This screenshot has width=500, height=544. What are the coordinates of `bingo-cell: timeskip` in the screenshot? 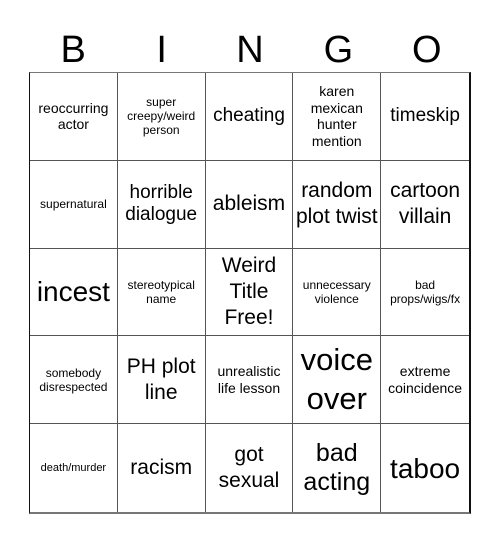 It's located at (425, 117).